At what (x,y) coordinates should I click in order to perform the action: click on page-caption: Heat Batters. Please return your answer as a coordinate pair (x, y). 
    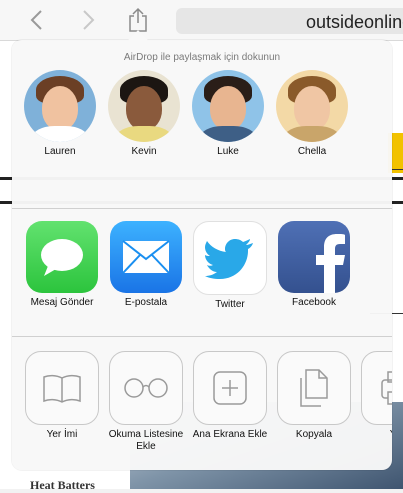
    Looking at the image, I should click on (62, 485).